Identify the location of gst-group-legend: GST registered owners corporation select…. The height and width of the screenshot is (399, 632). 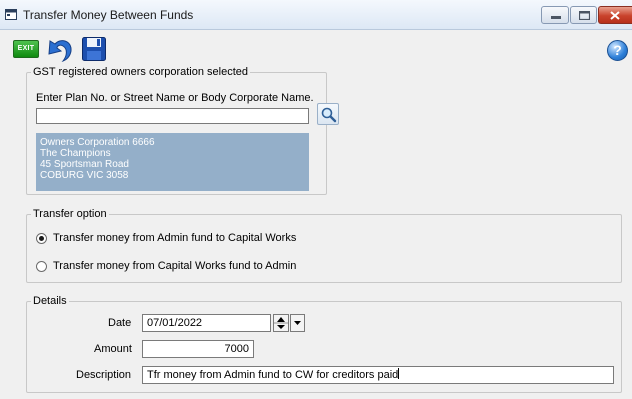
(141, 72).